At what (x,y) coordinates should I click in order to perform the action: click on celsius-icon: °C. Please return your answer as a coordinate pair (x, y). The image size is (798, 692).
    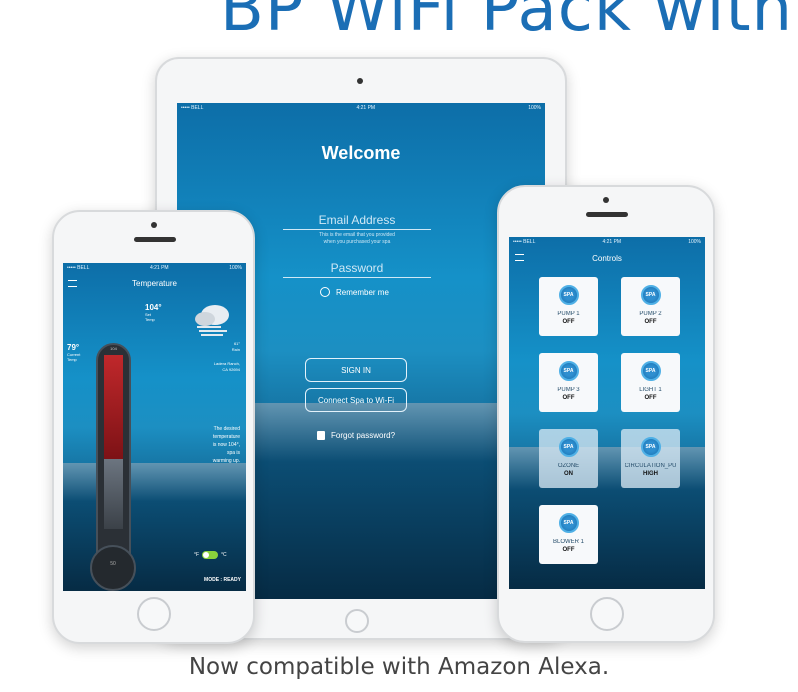
    Looking at the image, I should click on (224, 555).